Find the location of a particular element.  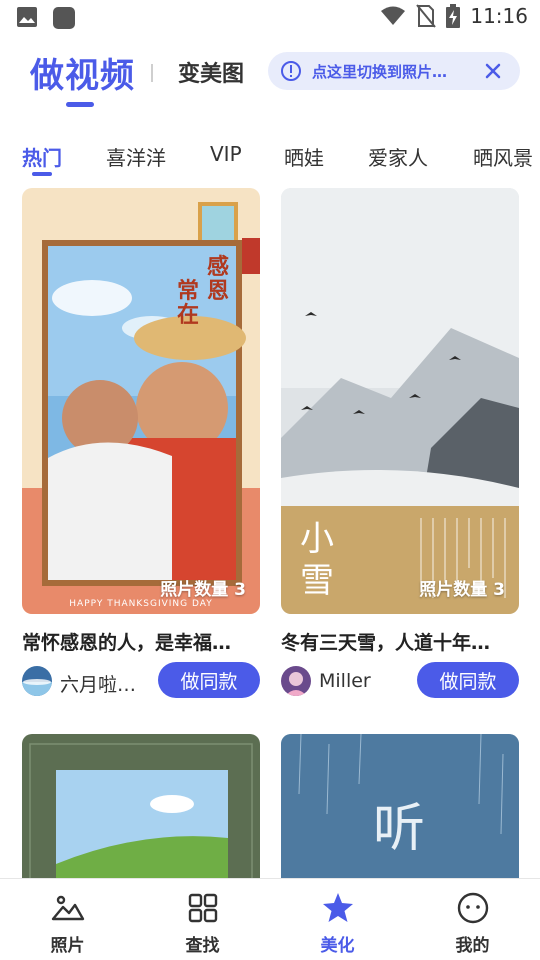

nav-find-label: 查找 is located at coordinates (202, 946).